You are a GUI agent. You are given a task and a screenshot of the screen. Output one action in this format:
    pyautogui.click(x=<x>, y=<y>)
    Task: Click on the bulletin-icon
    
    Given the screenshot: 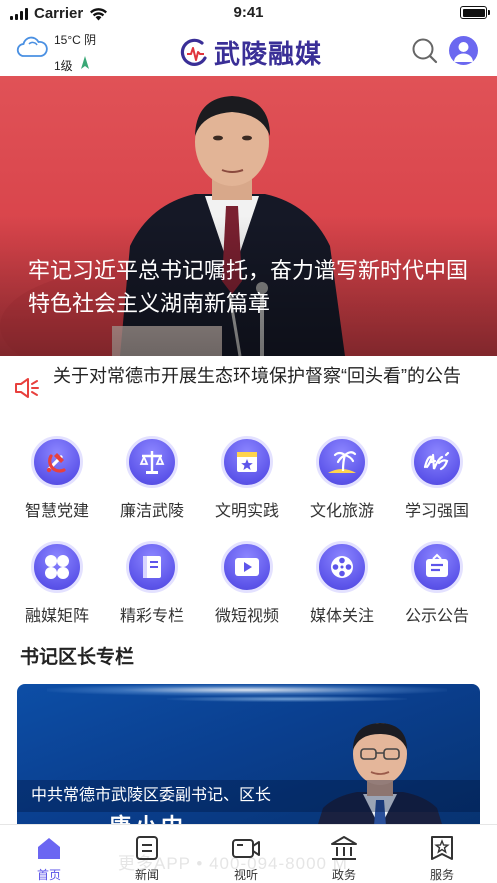 What is the action you would take?
    pyautogui.click(x=437, y=567)
    